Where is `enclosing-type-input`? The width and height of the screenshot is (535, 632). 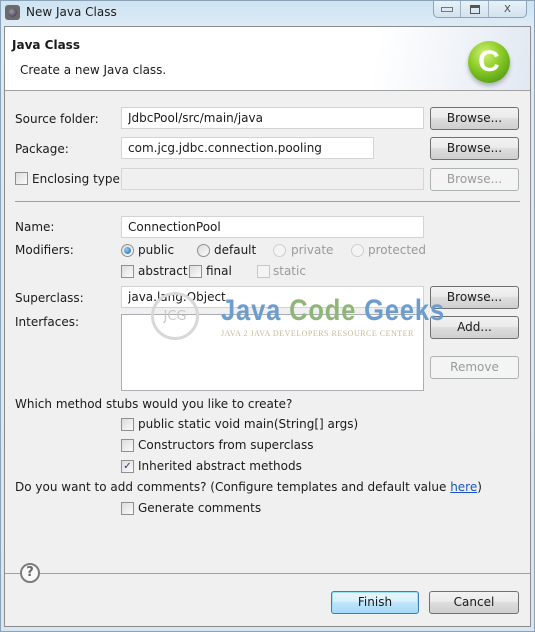 enclosing-type-input is located at coordinates (272, 179).